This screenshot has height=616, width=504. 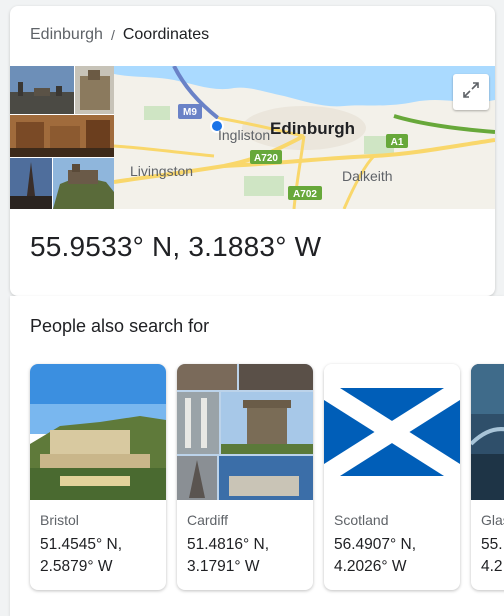 I want to click on people-also-search-title: People also search for, so click(x=120, y=326).